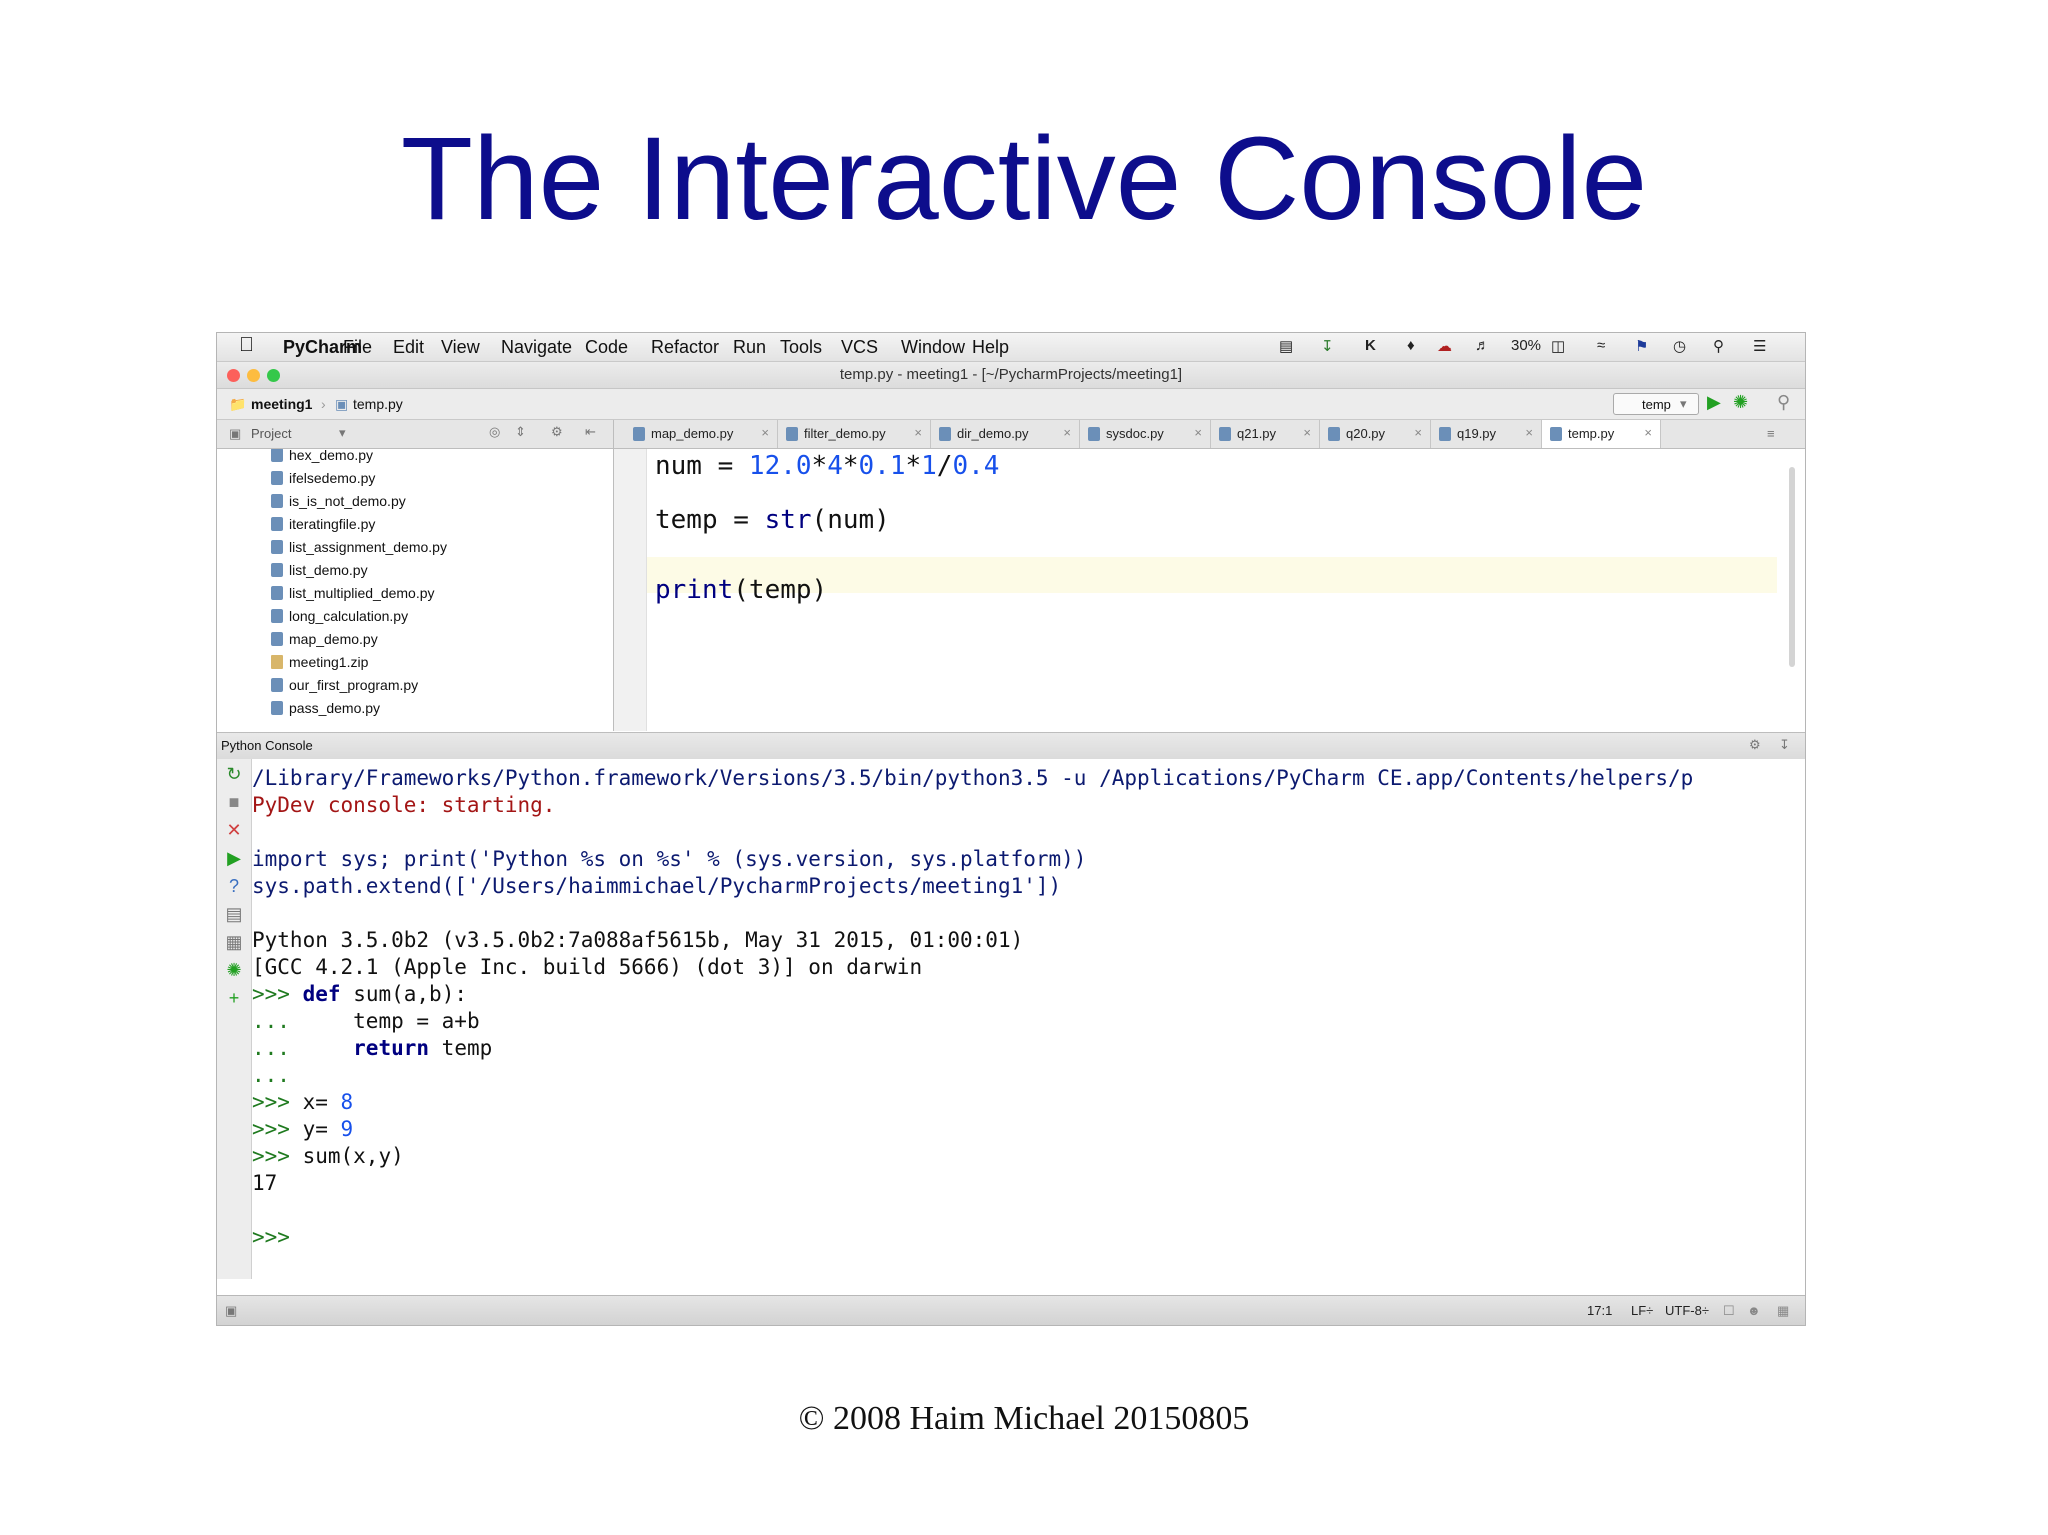 Image resolution: width=2048 pixels, height=1535 pixels. I want to click on console-title: Python Console, so click(267, 745).